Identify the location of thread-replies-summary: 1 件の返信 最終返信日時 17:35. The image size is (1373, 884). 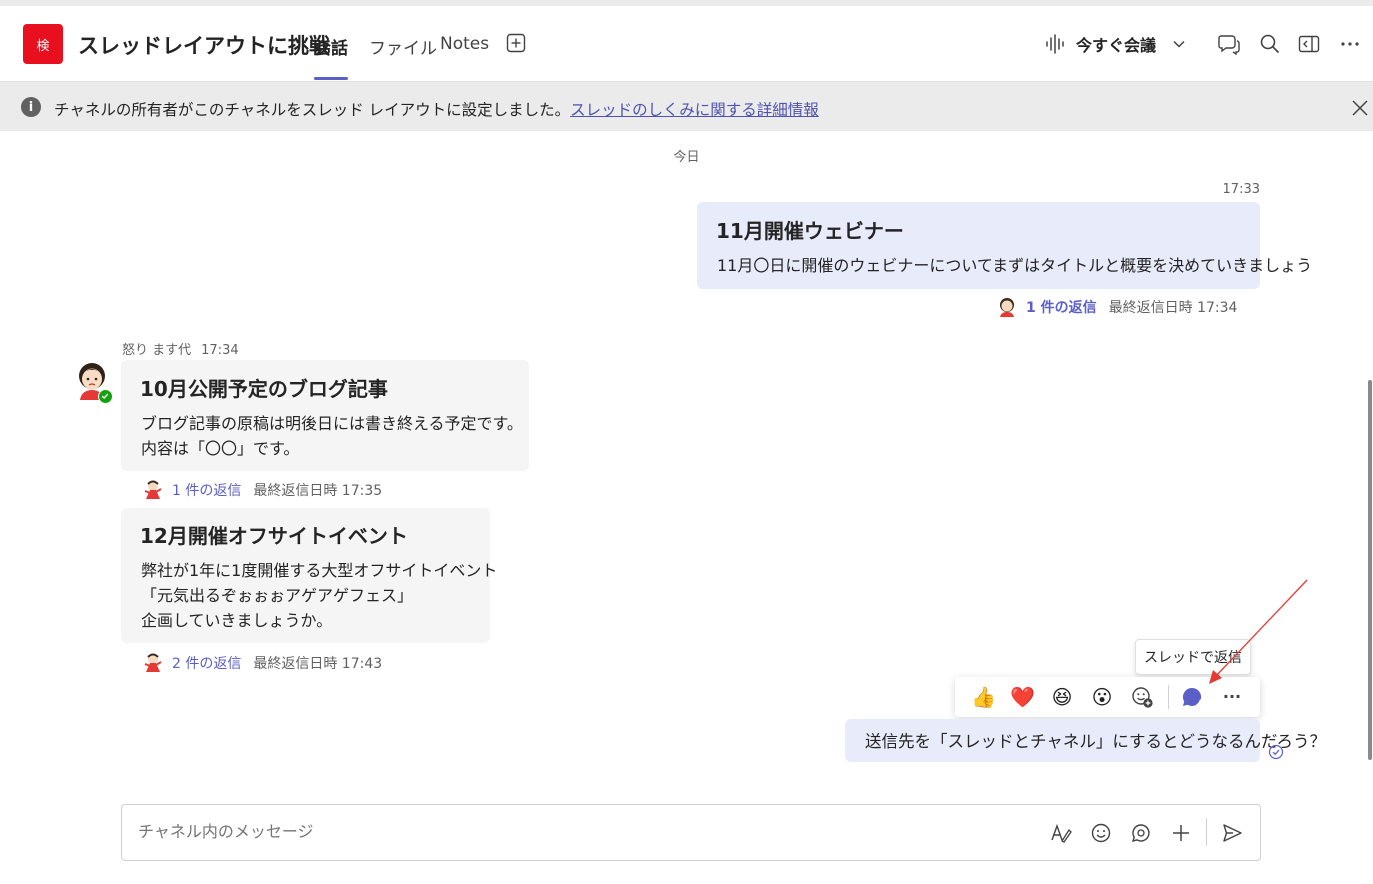
(262, 490).